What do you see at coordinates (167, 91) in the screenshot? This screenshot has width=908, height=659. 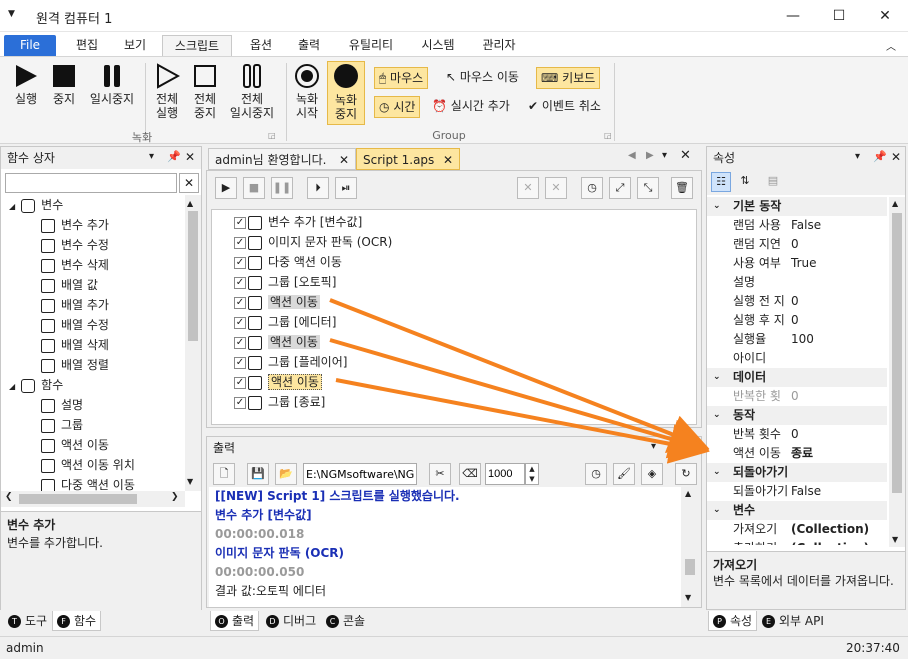 I see `run-all-button: 전체 실행` at bounding box center [167, 91].